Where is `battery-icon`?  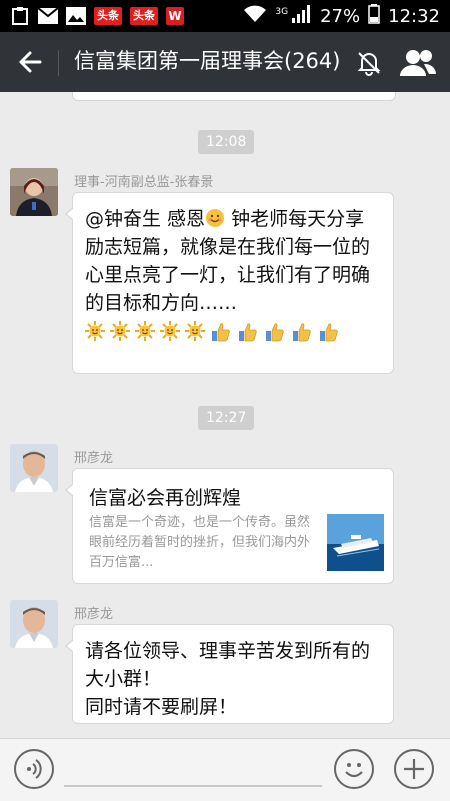
battery-icon is located at coordinates (374, 16).